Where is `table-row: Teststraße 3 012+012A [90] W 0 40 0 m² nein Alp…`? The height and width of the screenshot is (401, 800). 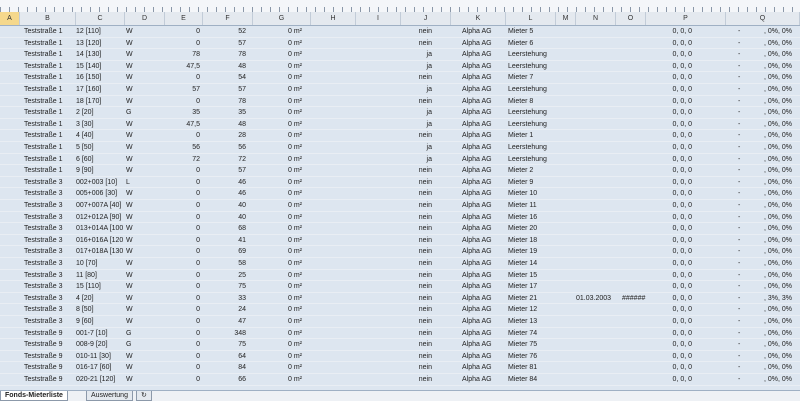 table-row: Teststraße 3 012+012A [90] W 0 40 0 m² nein Alp… is located at coordinates (400, 217).